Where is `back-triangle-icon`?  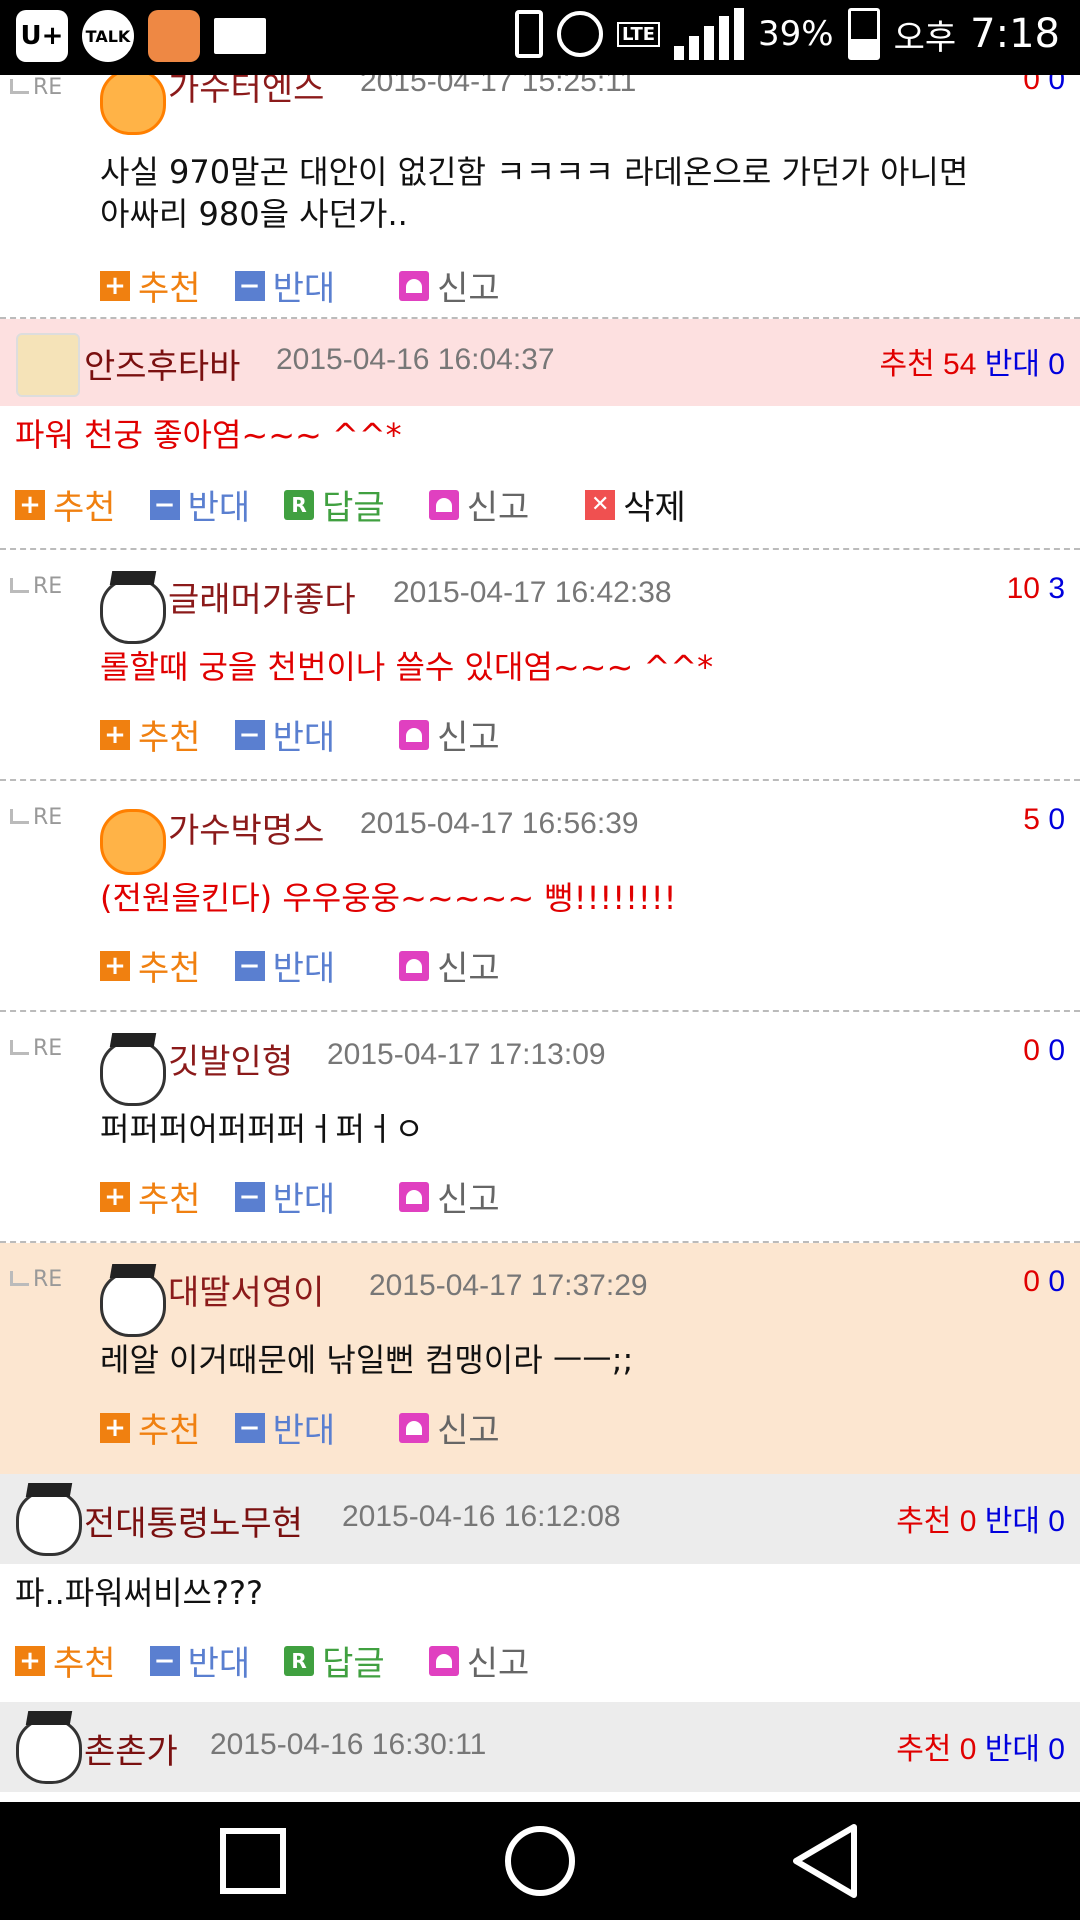 back-triangle-icon is located at coordinates (825, 1861).